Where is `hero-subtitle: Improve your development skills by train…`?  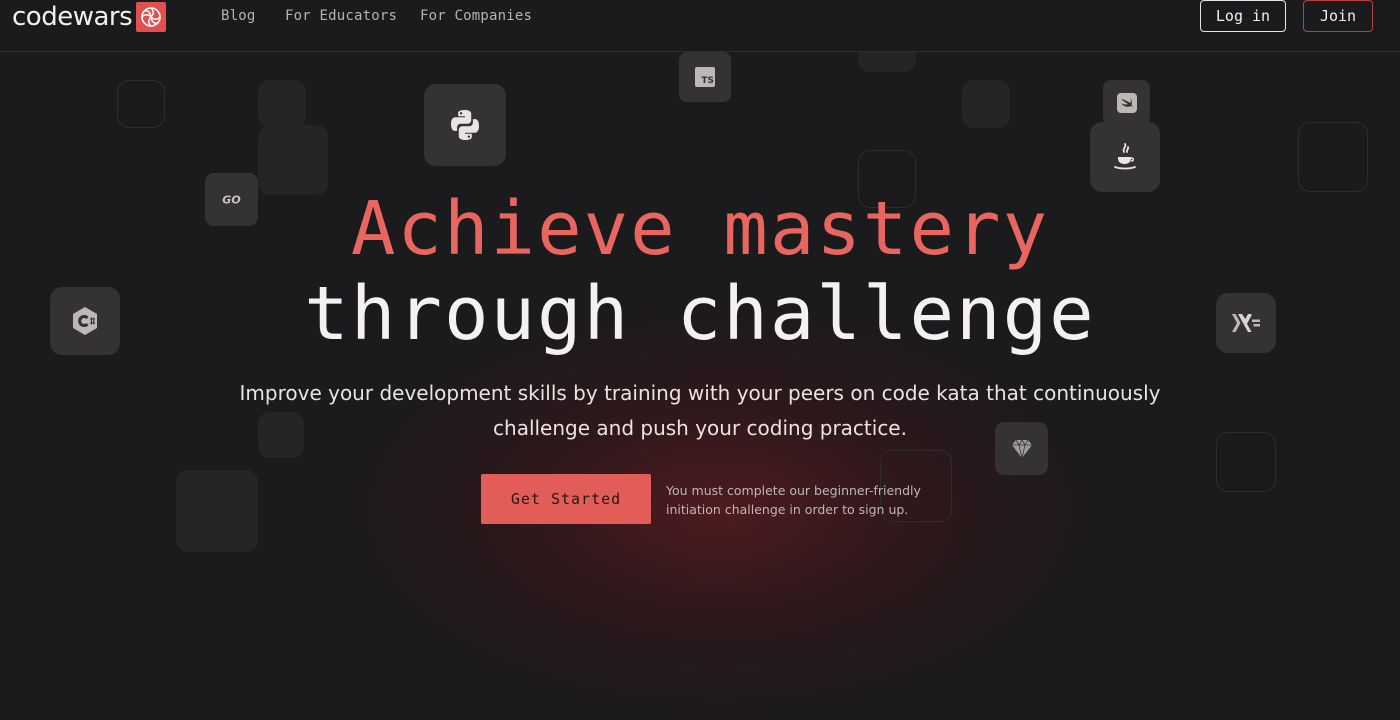 hero-subtitle: Improve your development skills by train… is located at coordinates (700, 411).